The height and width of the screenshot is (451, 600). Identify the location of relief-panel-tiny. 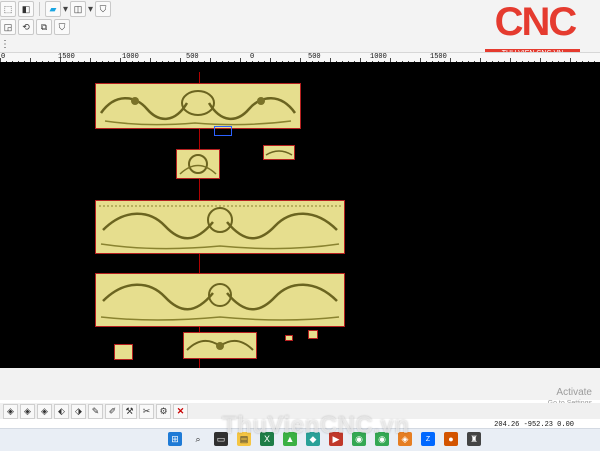
(279, 152).